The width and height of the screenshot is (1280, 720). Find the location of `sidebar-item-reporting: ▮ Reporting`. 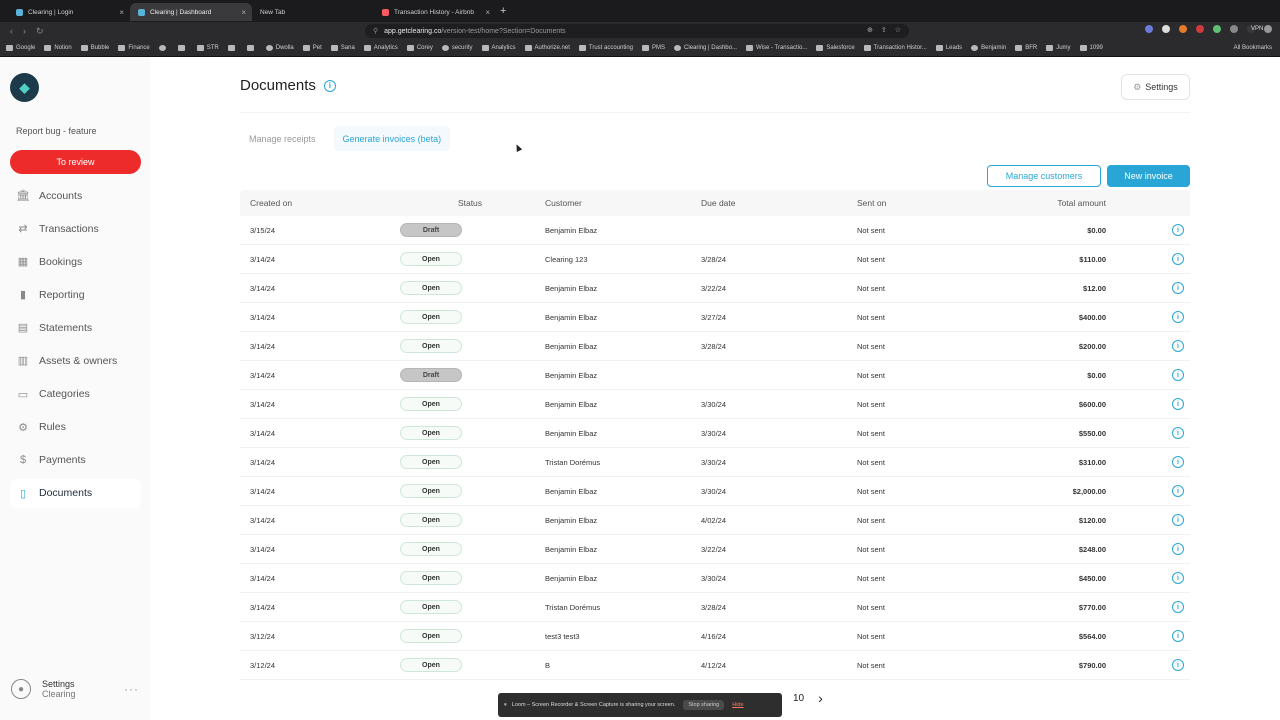

sidebar-item-reporting: ▮ Reporting is located at coordinates (75, 294).